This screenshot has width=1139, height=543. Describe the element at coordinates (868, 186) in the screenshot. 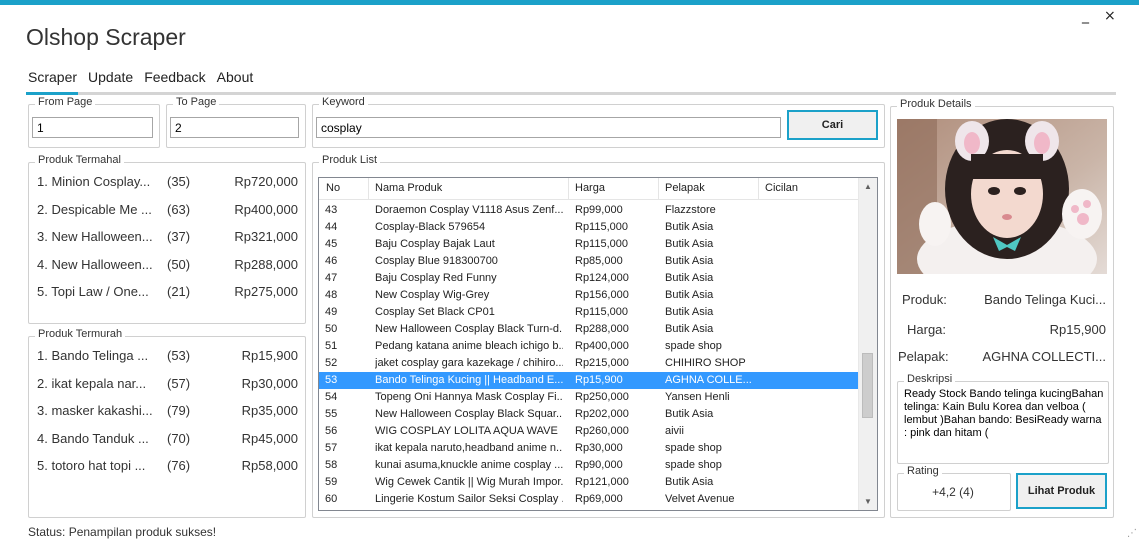

I see `scroll-up-icon: ▲` at that location.